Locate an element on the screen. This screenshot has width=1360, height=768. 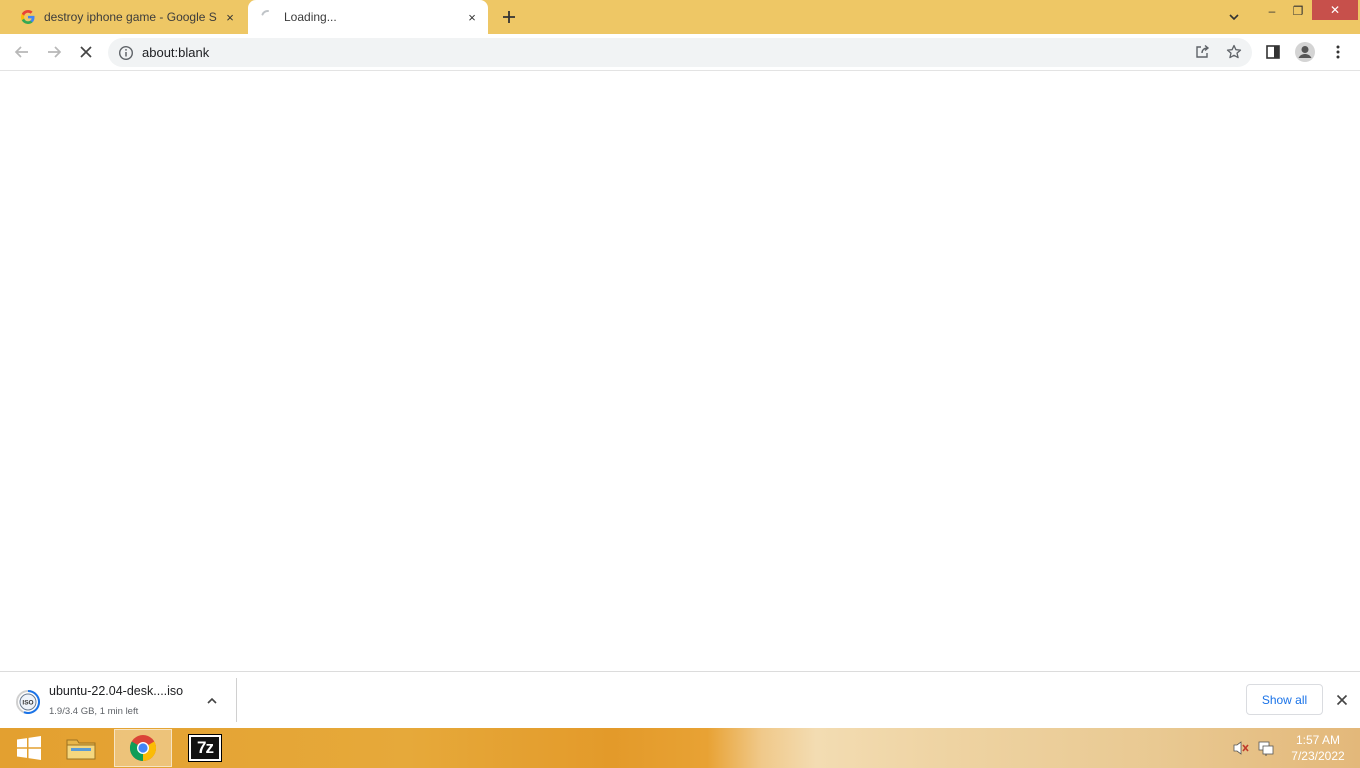
7zip-taskbar-button: 7z is located at coordinates (205, 748).